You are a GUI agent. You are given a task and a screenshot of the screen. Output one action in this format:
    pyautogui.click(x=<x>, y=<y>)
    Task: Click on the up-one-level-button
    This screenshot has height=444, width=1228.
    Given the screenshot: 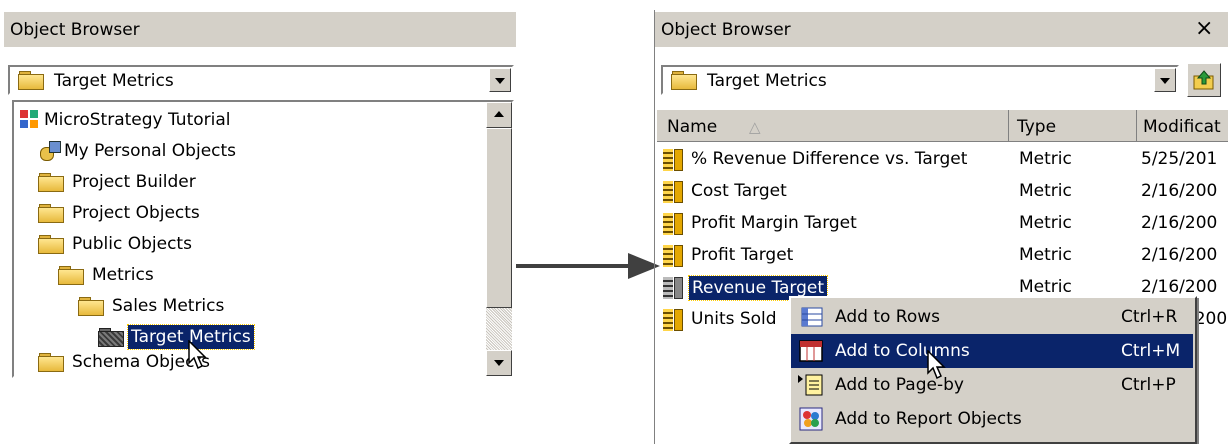 What is the action you would take?
    pyautogui.click(x=1204, y=80)
    